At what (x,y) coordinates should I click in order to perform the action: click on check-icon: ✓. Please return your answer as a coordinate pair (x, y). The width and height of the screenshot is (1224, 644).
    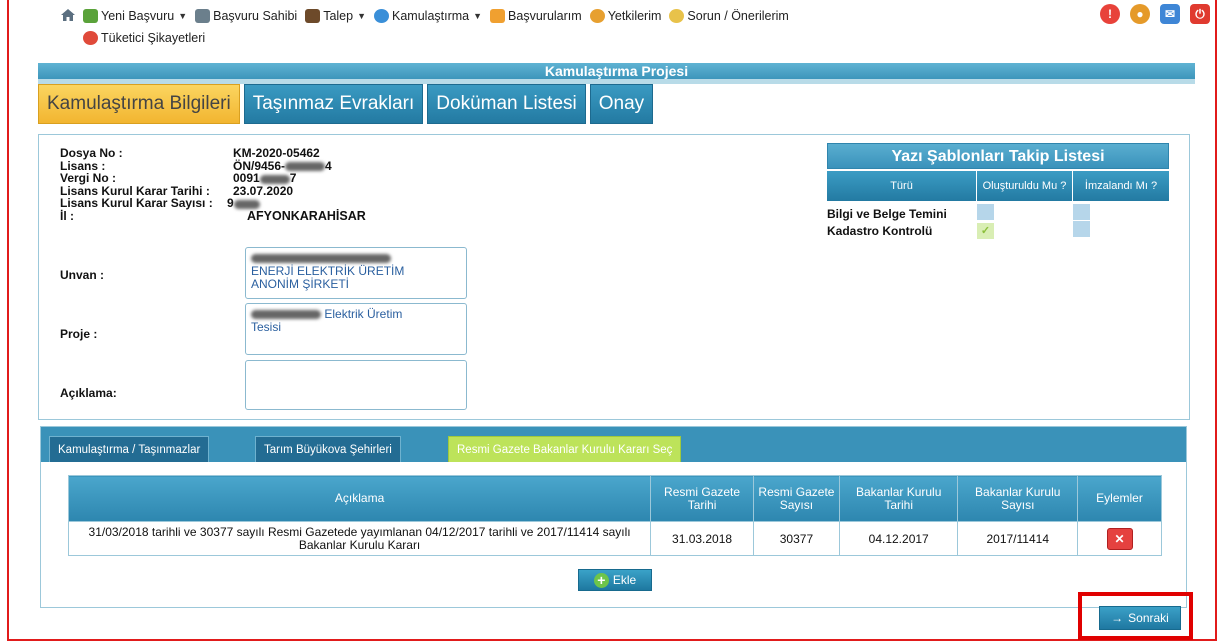
    Looking at the image, I should click on (985, 230).